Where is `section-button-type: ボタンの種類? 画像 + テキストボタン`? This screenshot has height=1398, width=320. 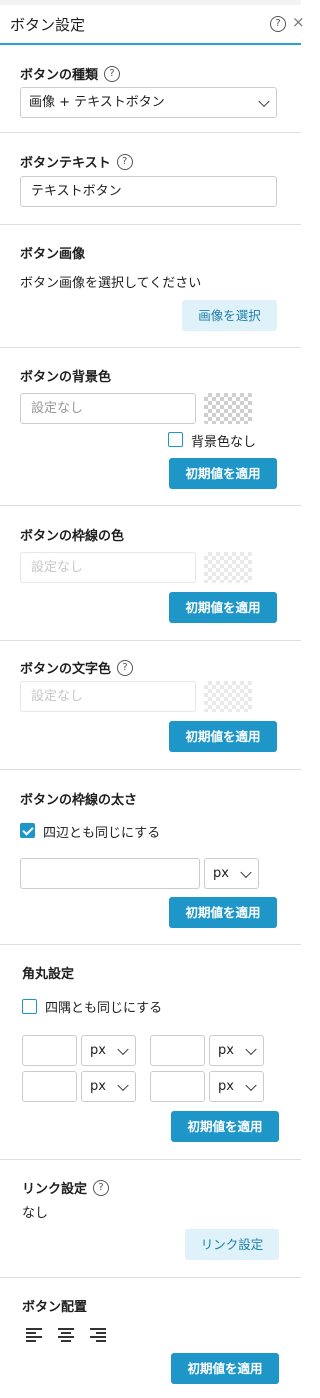
section-button-type: ボタンの種類? 画像 + テキストボタン is located at coordinates (150, 90).